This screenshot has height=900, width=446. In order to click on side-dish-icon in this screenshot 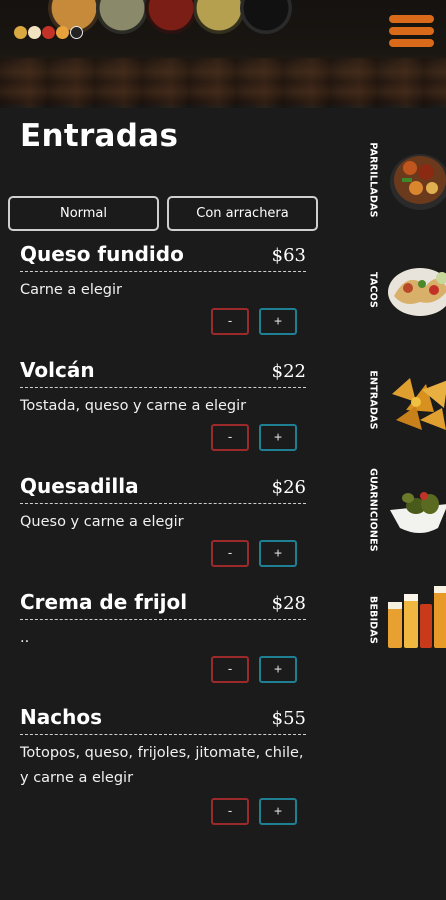, I will do `click(418, 512)`.